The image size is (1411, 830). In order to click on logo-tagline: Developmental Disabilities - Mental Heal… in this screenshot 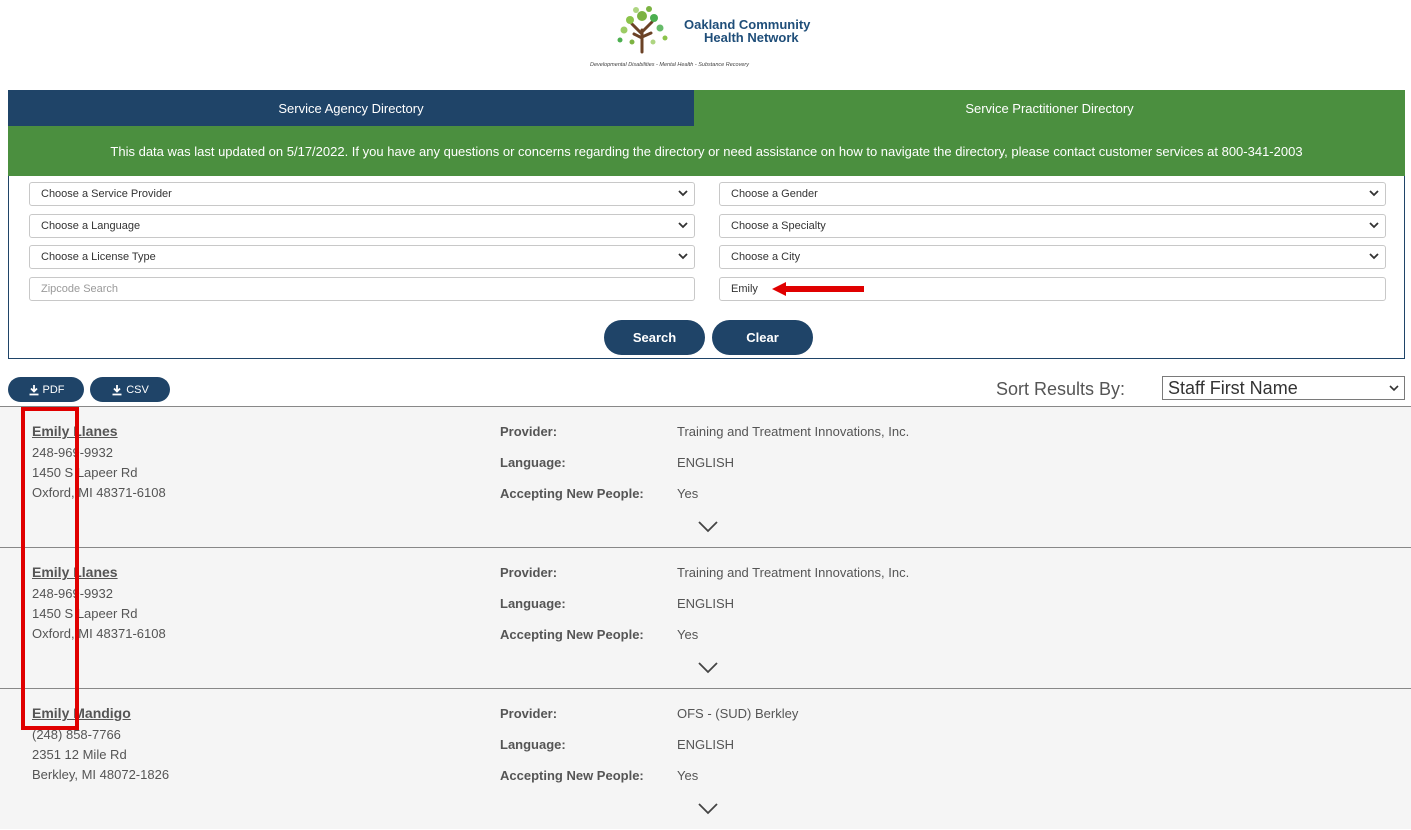, I will do `click(669, 65)`.